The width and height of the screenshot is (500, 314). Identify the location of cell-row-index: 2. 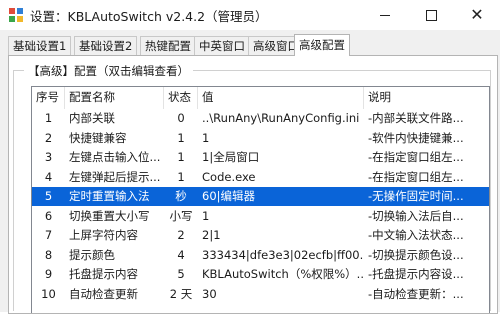
(48, 137).